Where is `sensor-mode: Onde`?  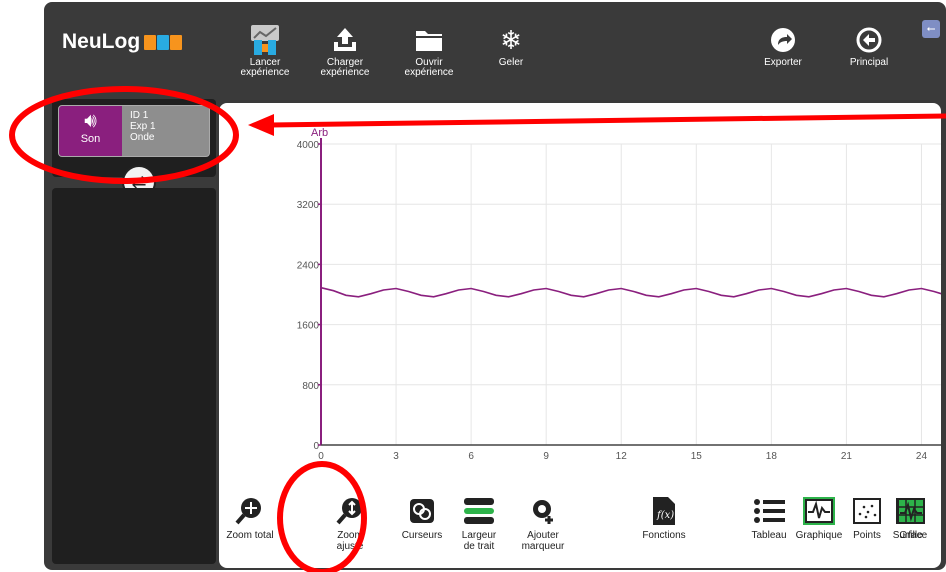
sensor-mode: Onde is located at coordinates (142, 137).